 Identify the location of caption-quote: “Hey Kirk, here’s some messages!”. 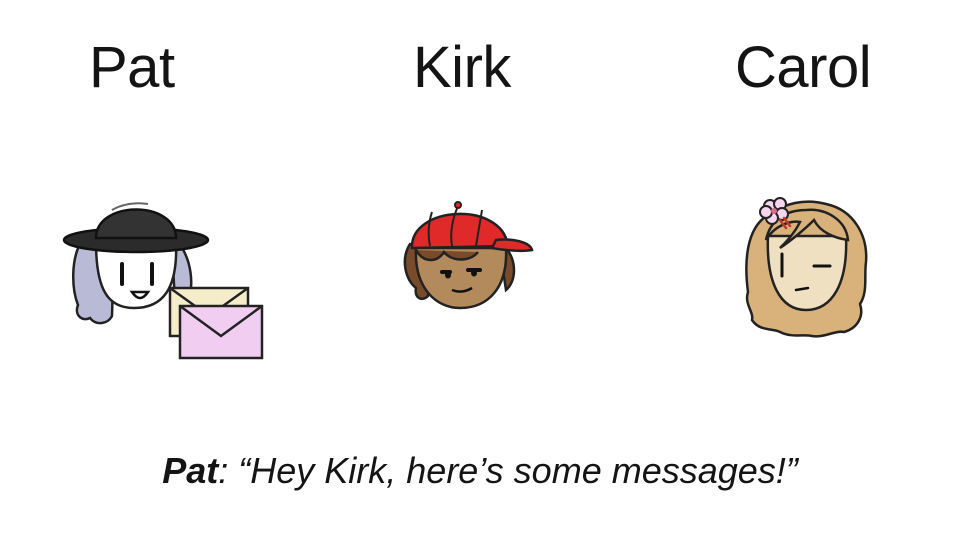
(518, 470).